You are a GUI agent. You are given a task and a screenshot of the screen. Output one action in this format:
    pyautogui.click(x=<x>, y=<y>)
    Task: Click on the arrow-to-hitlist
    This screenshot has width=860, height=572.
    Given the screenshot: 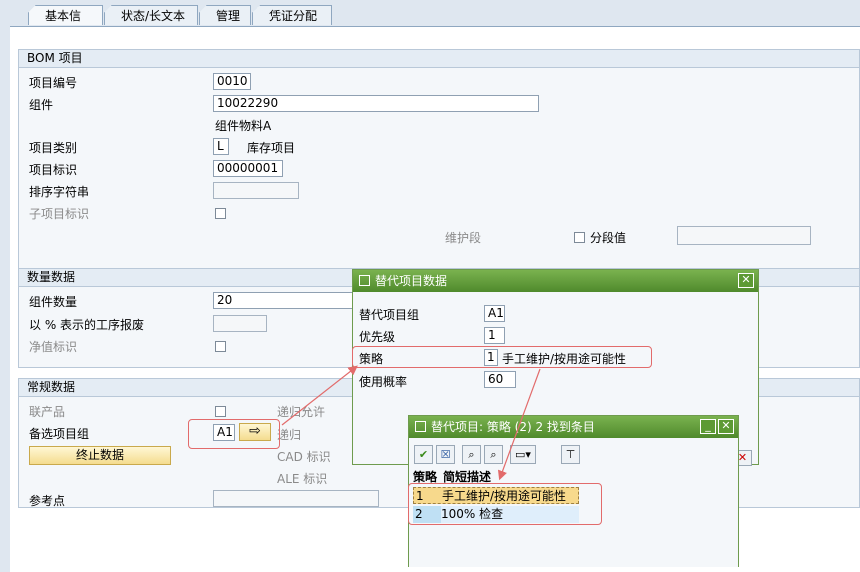 What is the action you would take?
    pyautogui.click(x=519, y=424)
    